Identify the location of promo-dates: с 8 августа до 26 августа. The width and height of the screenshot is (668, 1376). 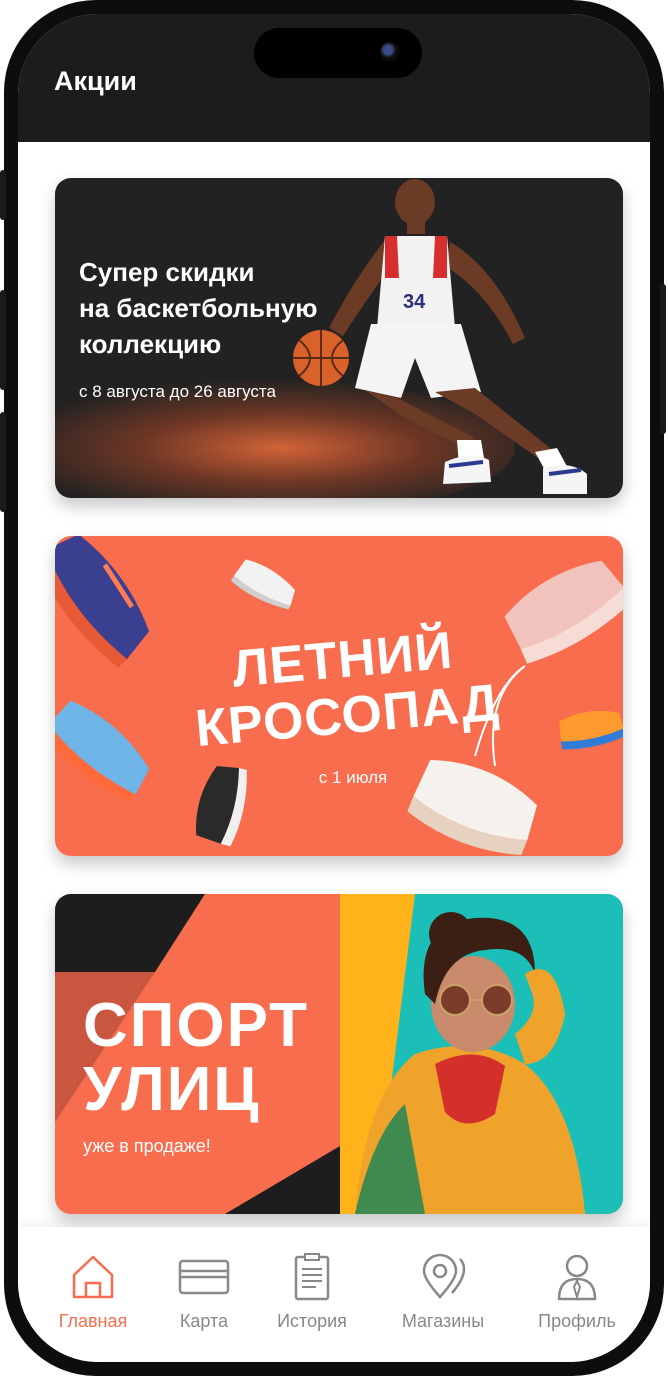
(177, 391).